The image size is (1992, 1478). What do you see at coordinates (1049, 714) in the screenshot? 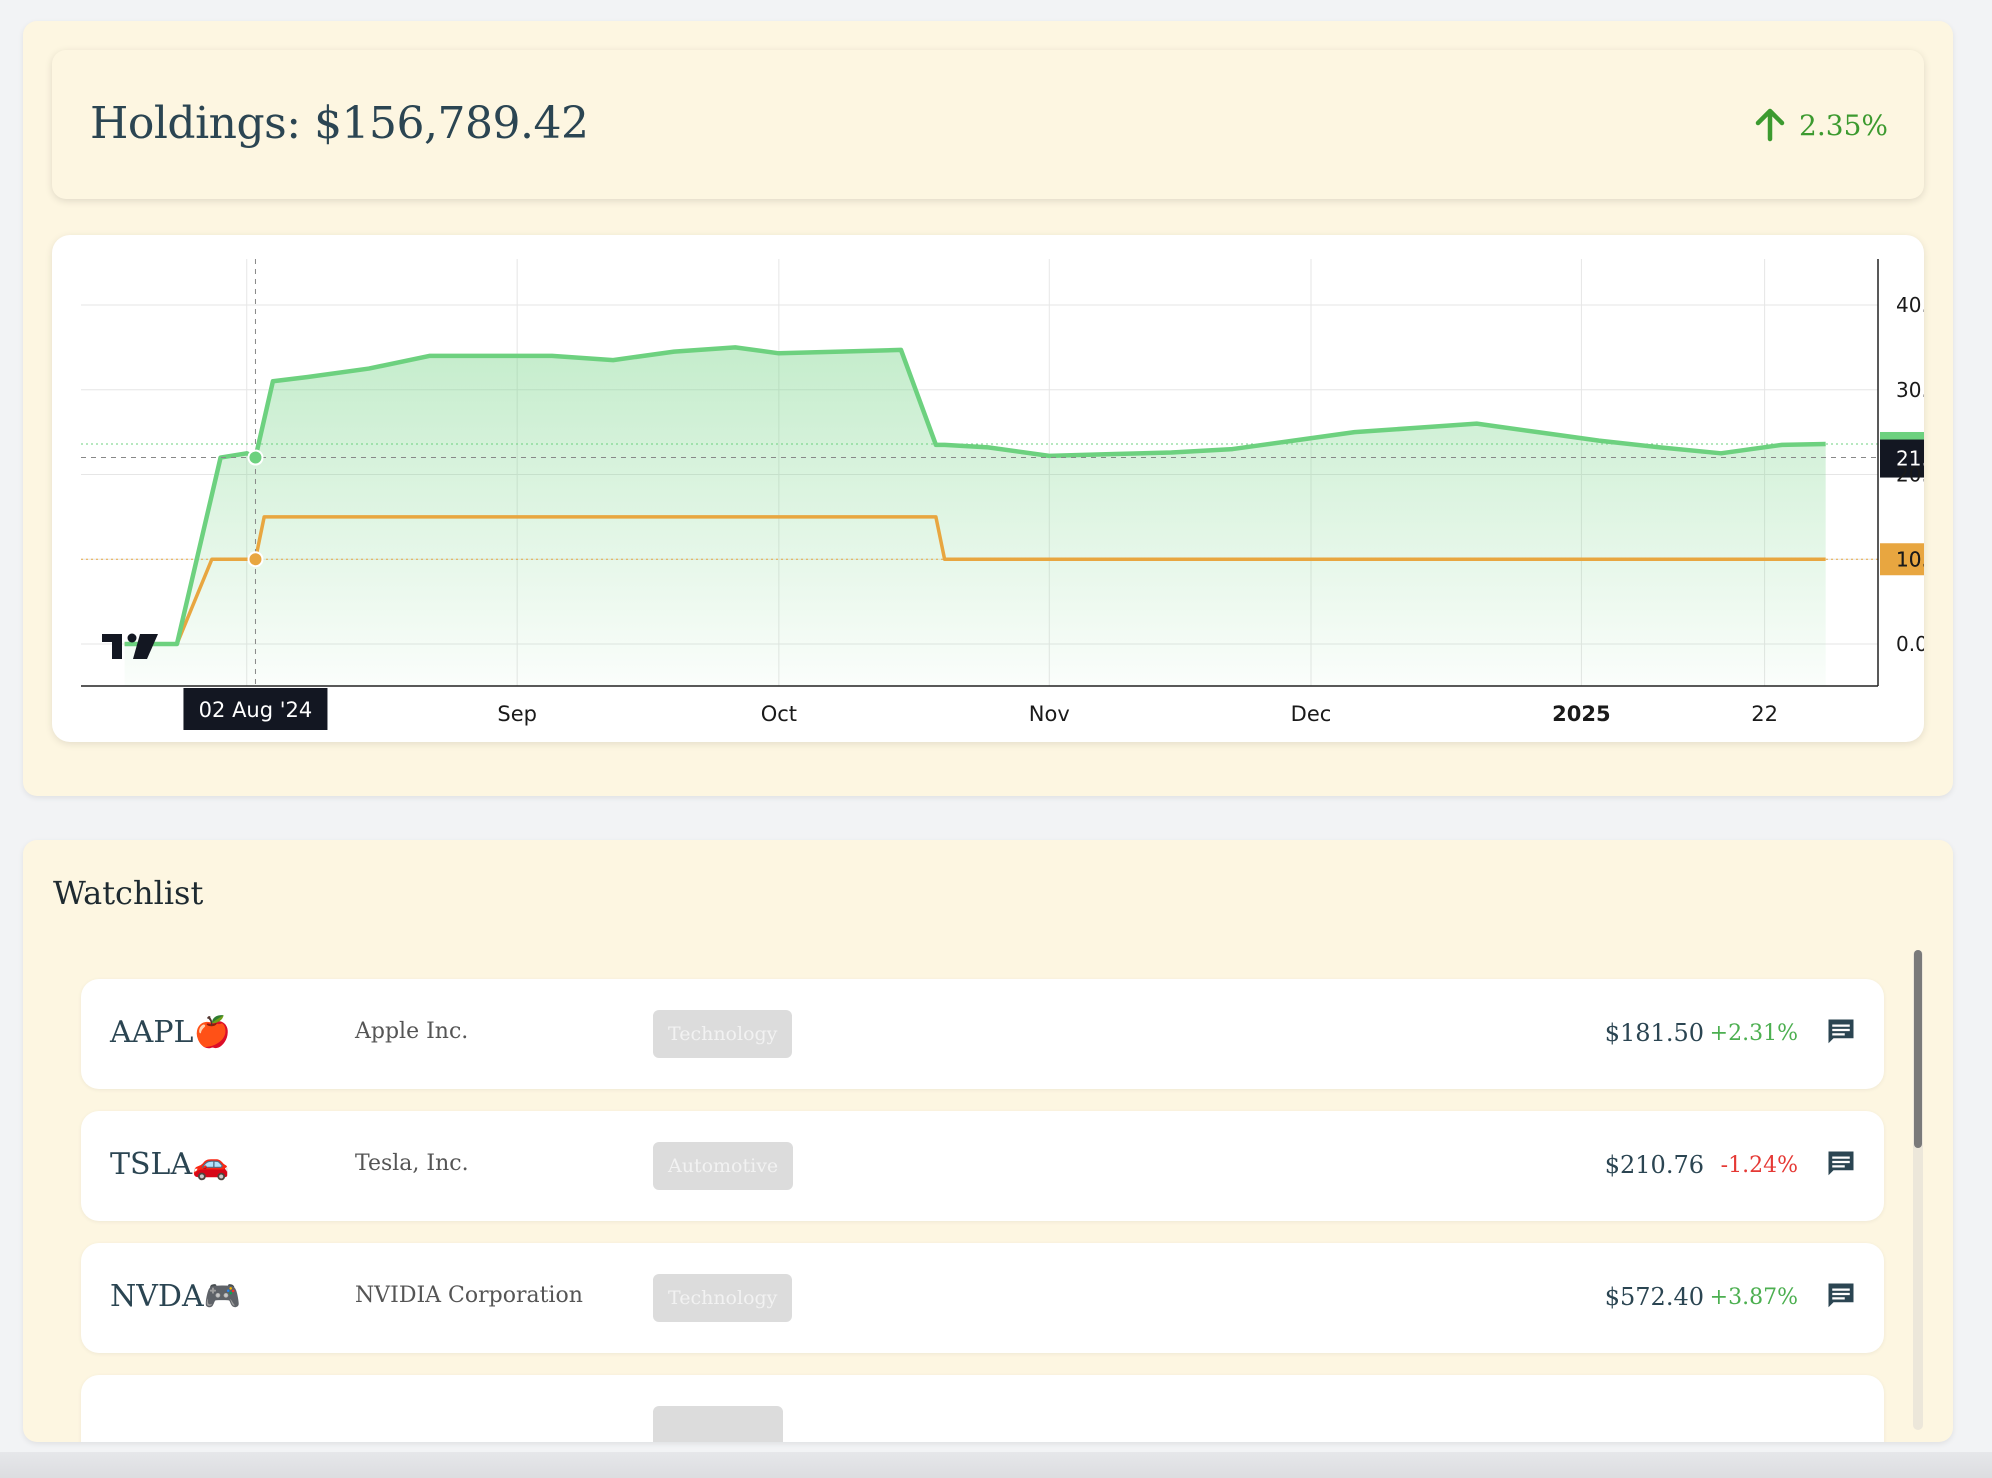
I see `x-tick-label: Nov` at bounding box center [1049, 714].